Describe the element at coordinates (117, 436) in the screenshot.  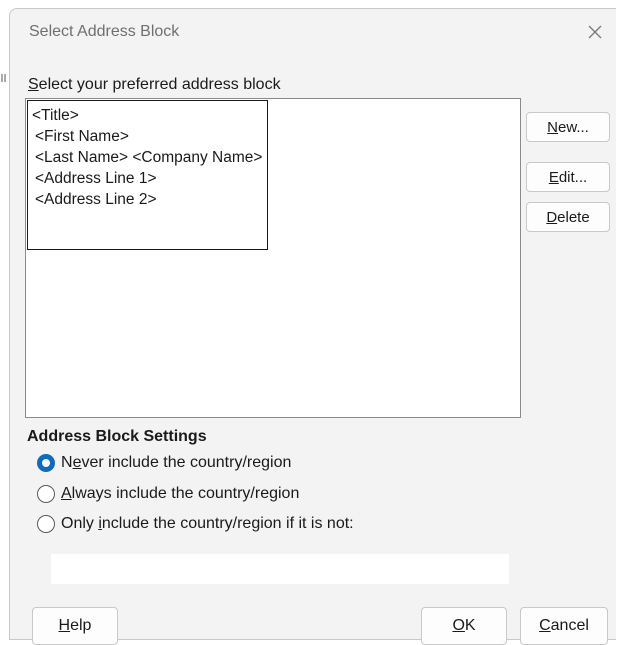
I see `address-block-settings-heading: Address Block Settings` at that location.